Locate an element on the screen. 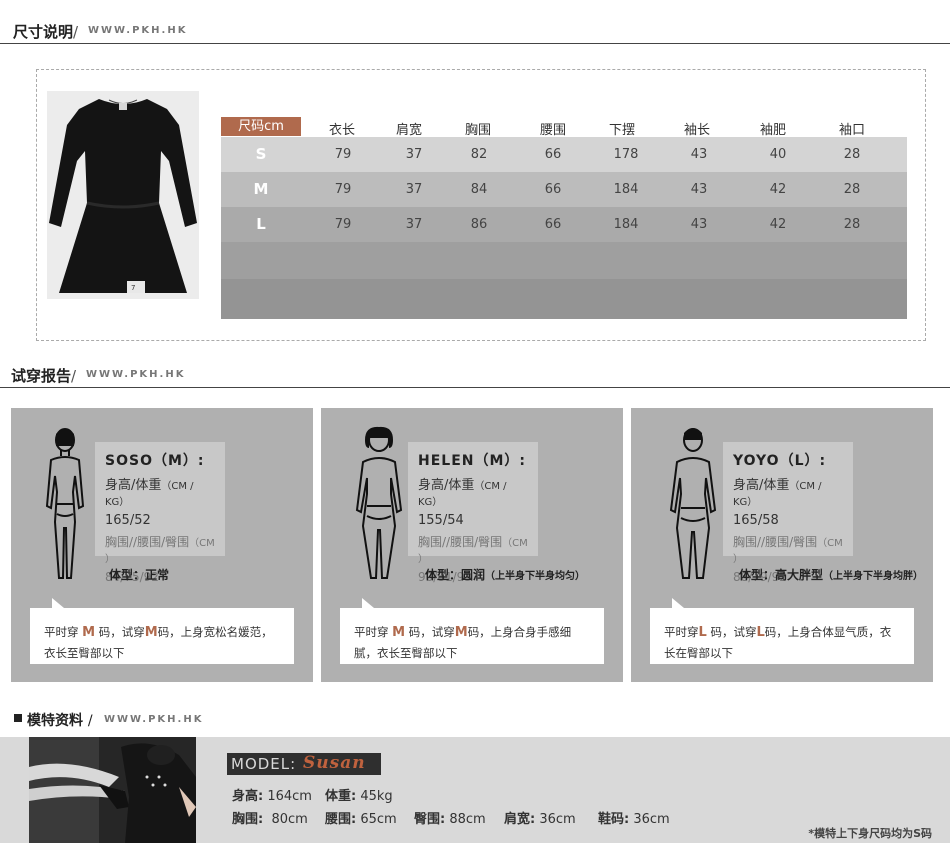 This screenshot has width=950, height=865. hw-value: 155/54 is located at coordinates (441, 520).